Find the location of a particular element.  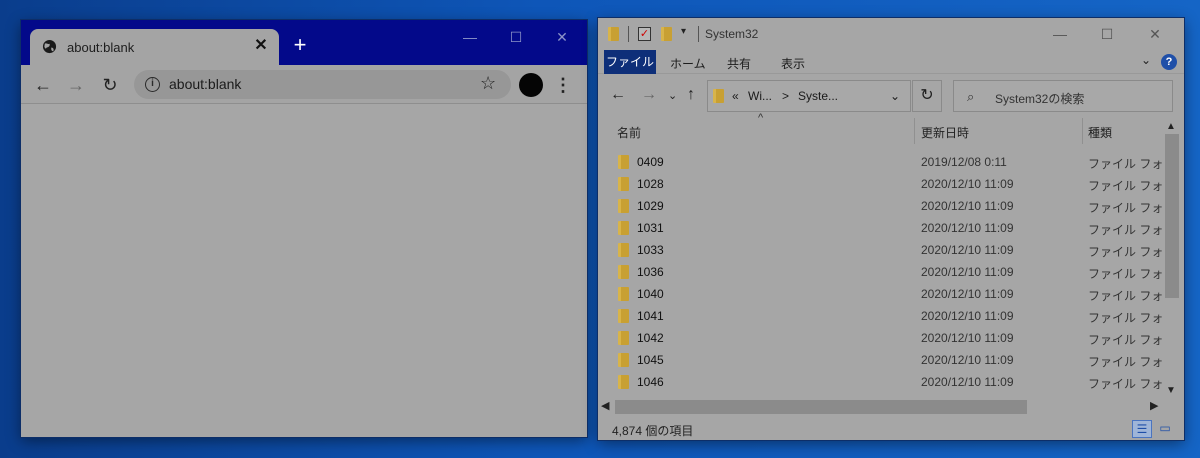

column-header-date: 更新日時 is located at coordinates (945, 132).